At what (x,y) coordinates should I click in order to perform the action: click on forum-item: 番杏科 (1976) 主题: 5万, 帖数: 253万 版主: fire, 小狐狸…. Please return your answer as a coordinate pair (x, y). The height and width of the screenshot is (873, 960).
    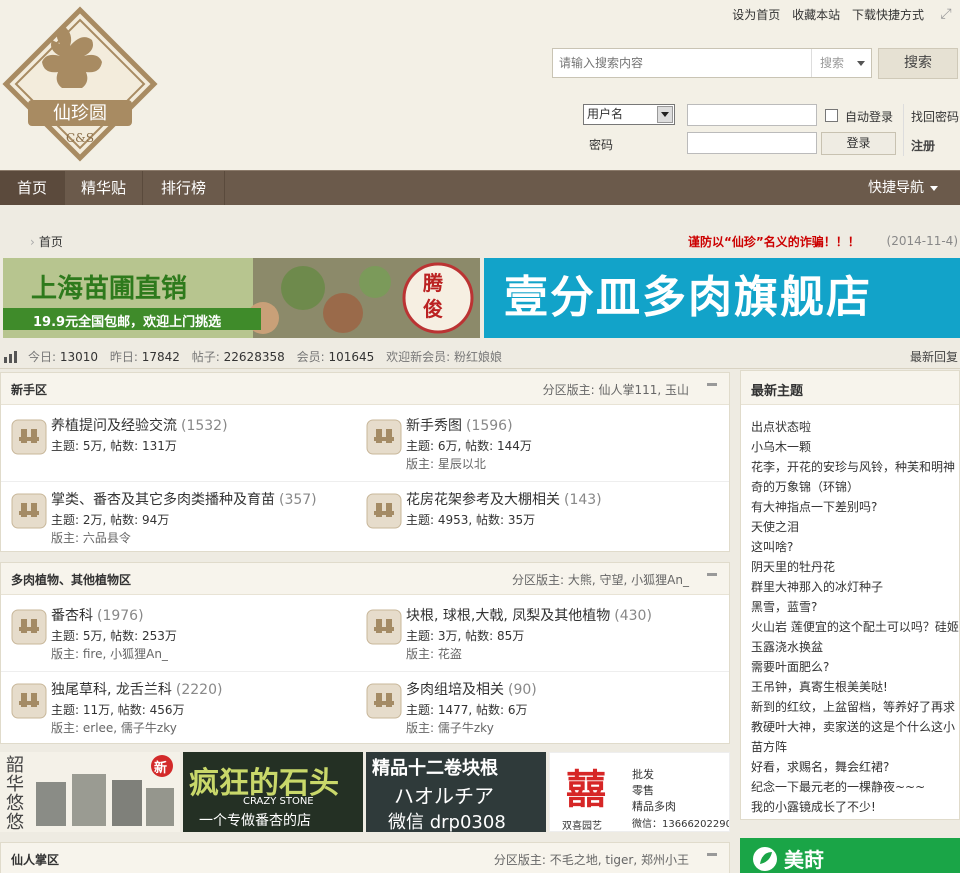
    Looking at the image, I should click on (171, 631).